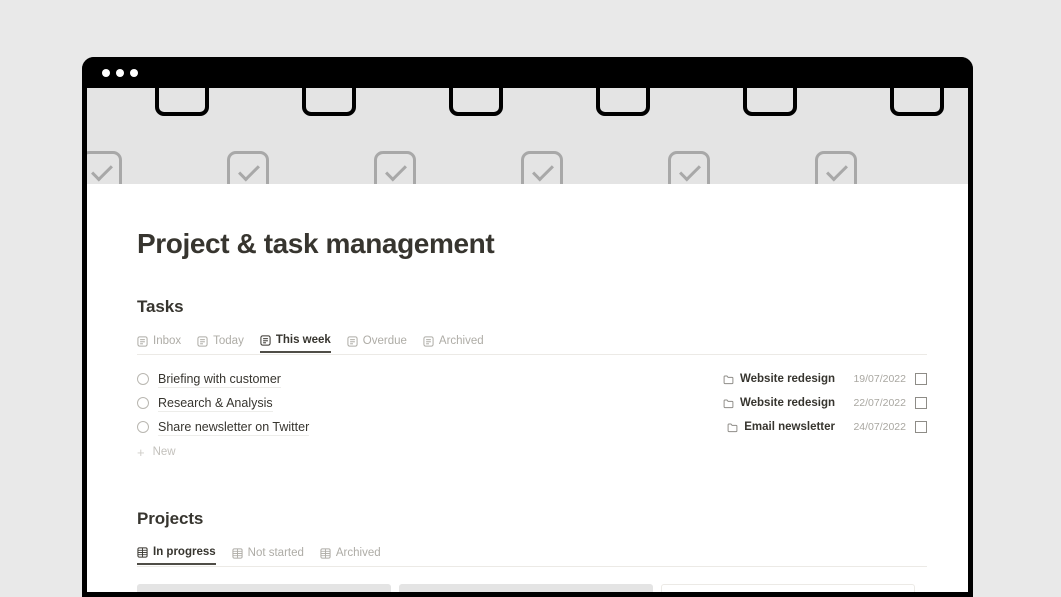 The height and width of the screenshot is (597, 1061). I want to click on task-project-tag: Email newsletter, so click(781, 427).